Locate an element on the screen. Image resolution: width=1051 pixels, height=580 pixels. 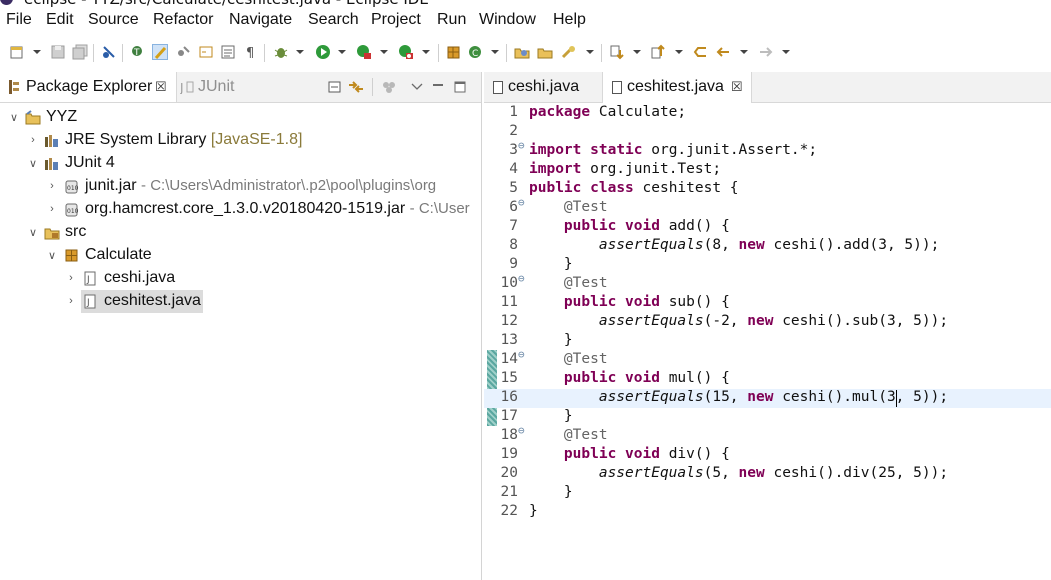
forward-dropdown-icon is located at coordinates (786, 52).